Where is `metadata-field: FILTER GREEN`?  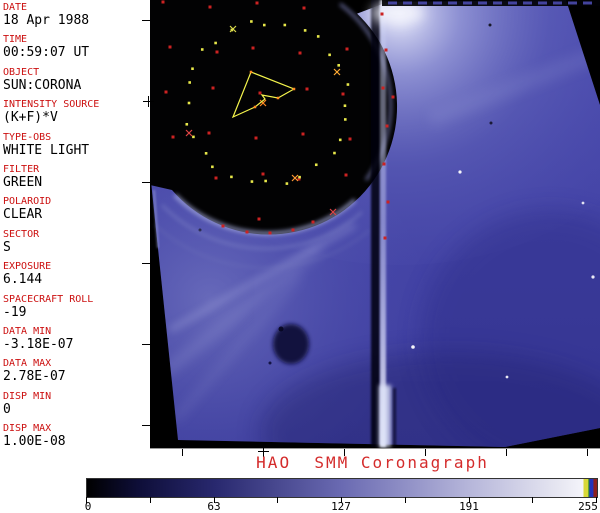
metadata-field: FILTER GREEN is located at coordinates (22, 177).